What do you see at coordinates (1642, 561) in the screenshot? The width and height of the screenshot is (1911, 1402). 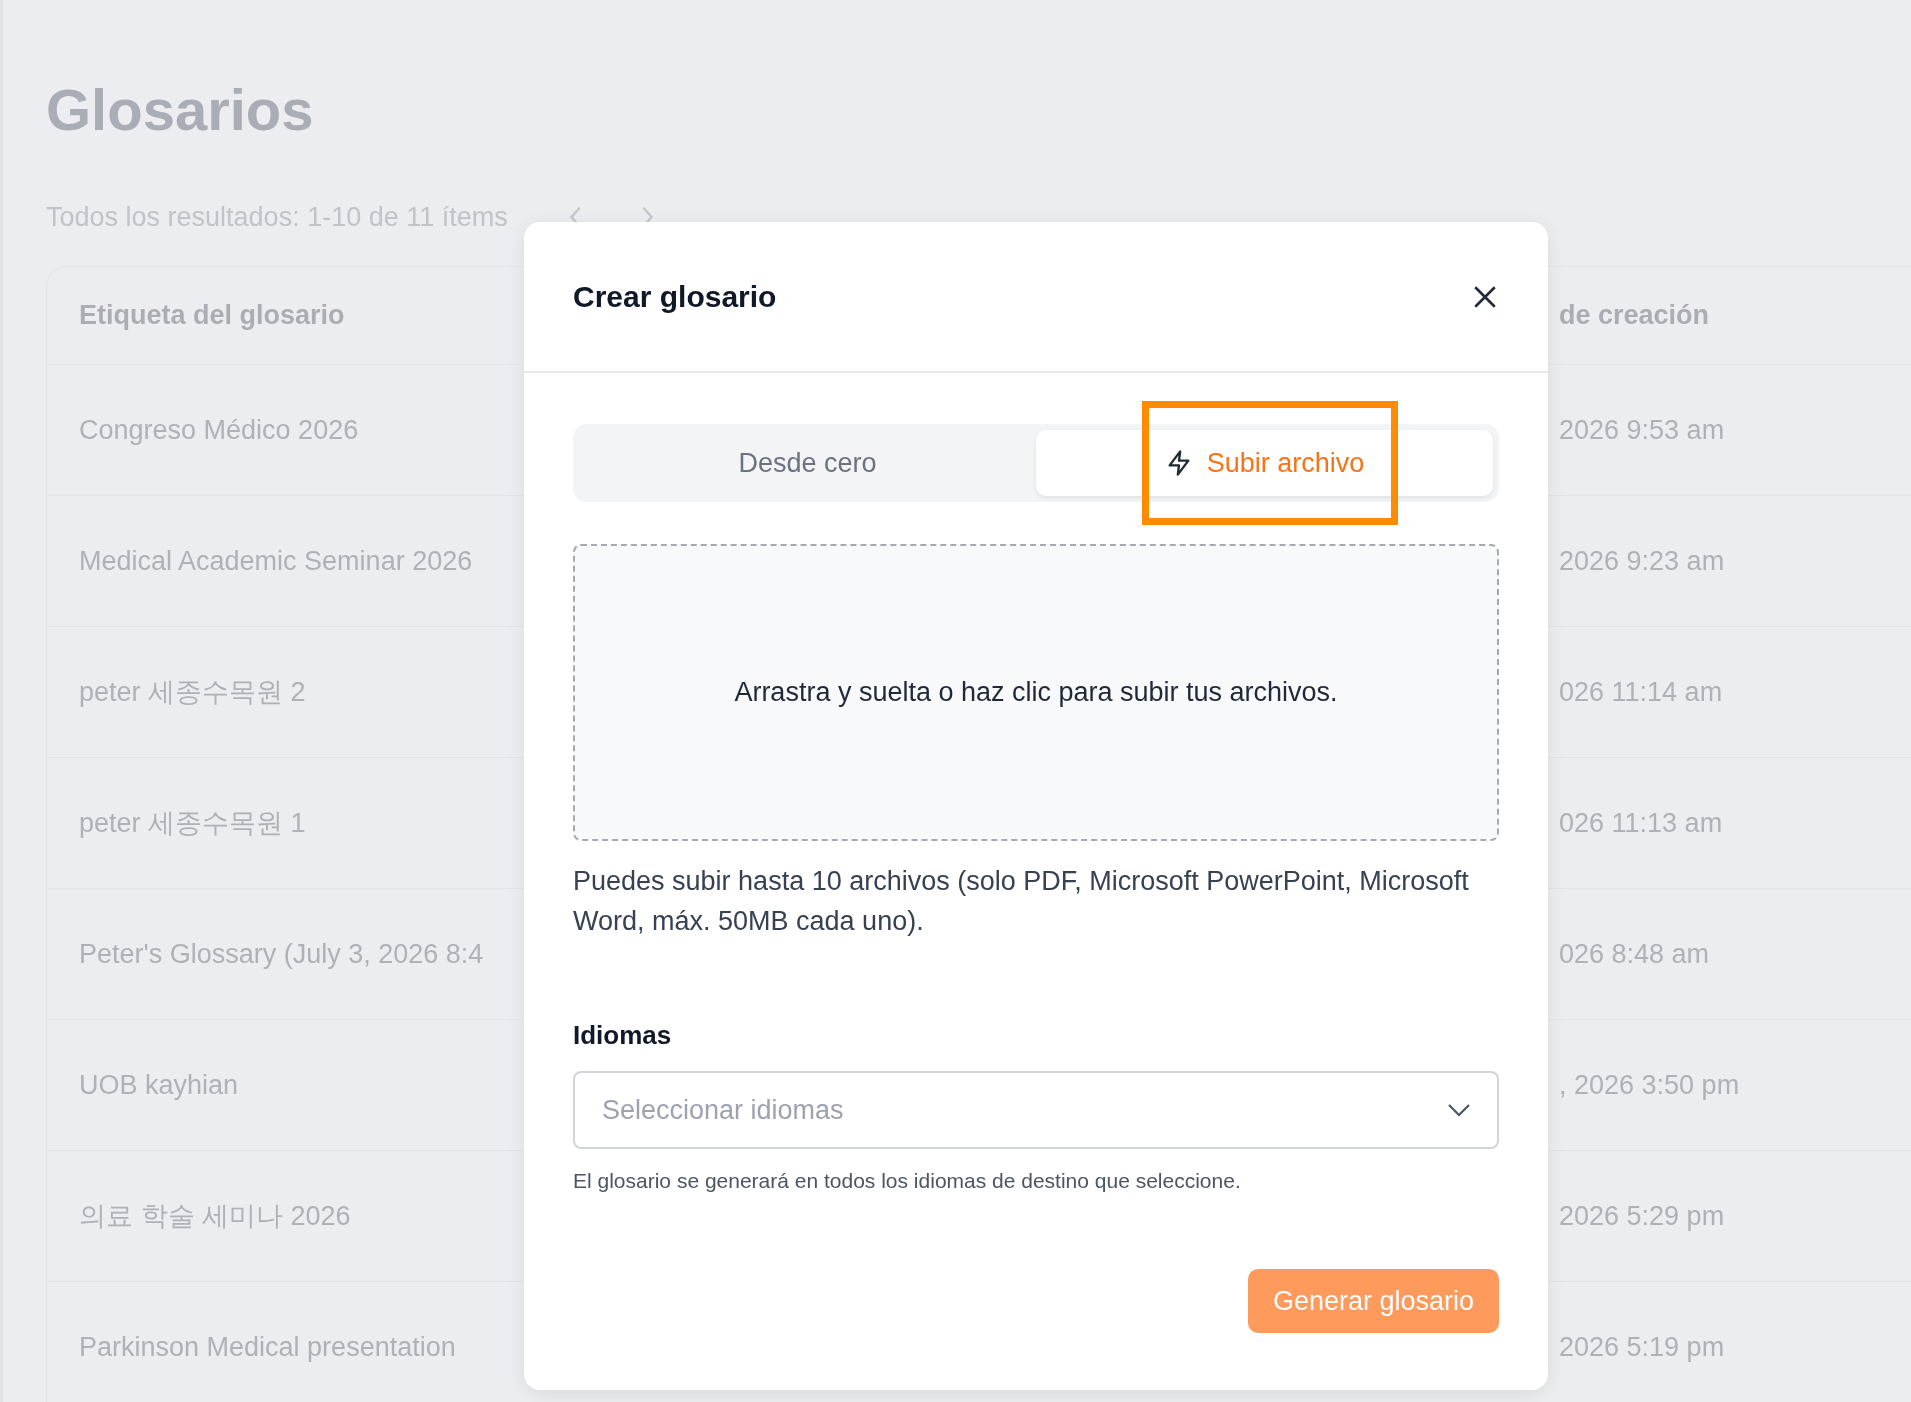 I see `table-cell: 2026 9:23 am` at bounding box center [1642, 561].